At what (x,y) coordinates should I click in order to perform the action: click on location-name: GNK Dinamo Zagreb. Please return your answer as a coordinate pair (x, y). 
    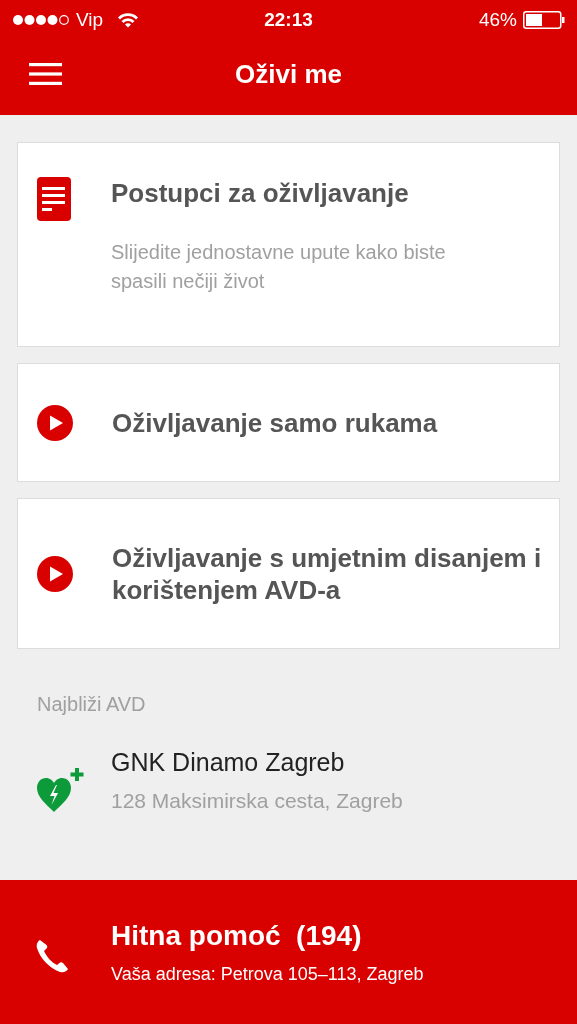
    Looking at the image, I should click on (257, 762).